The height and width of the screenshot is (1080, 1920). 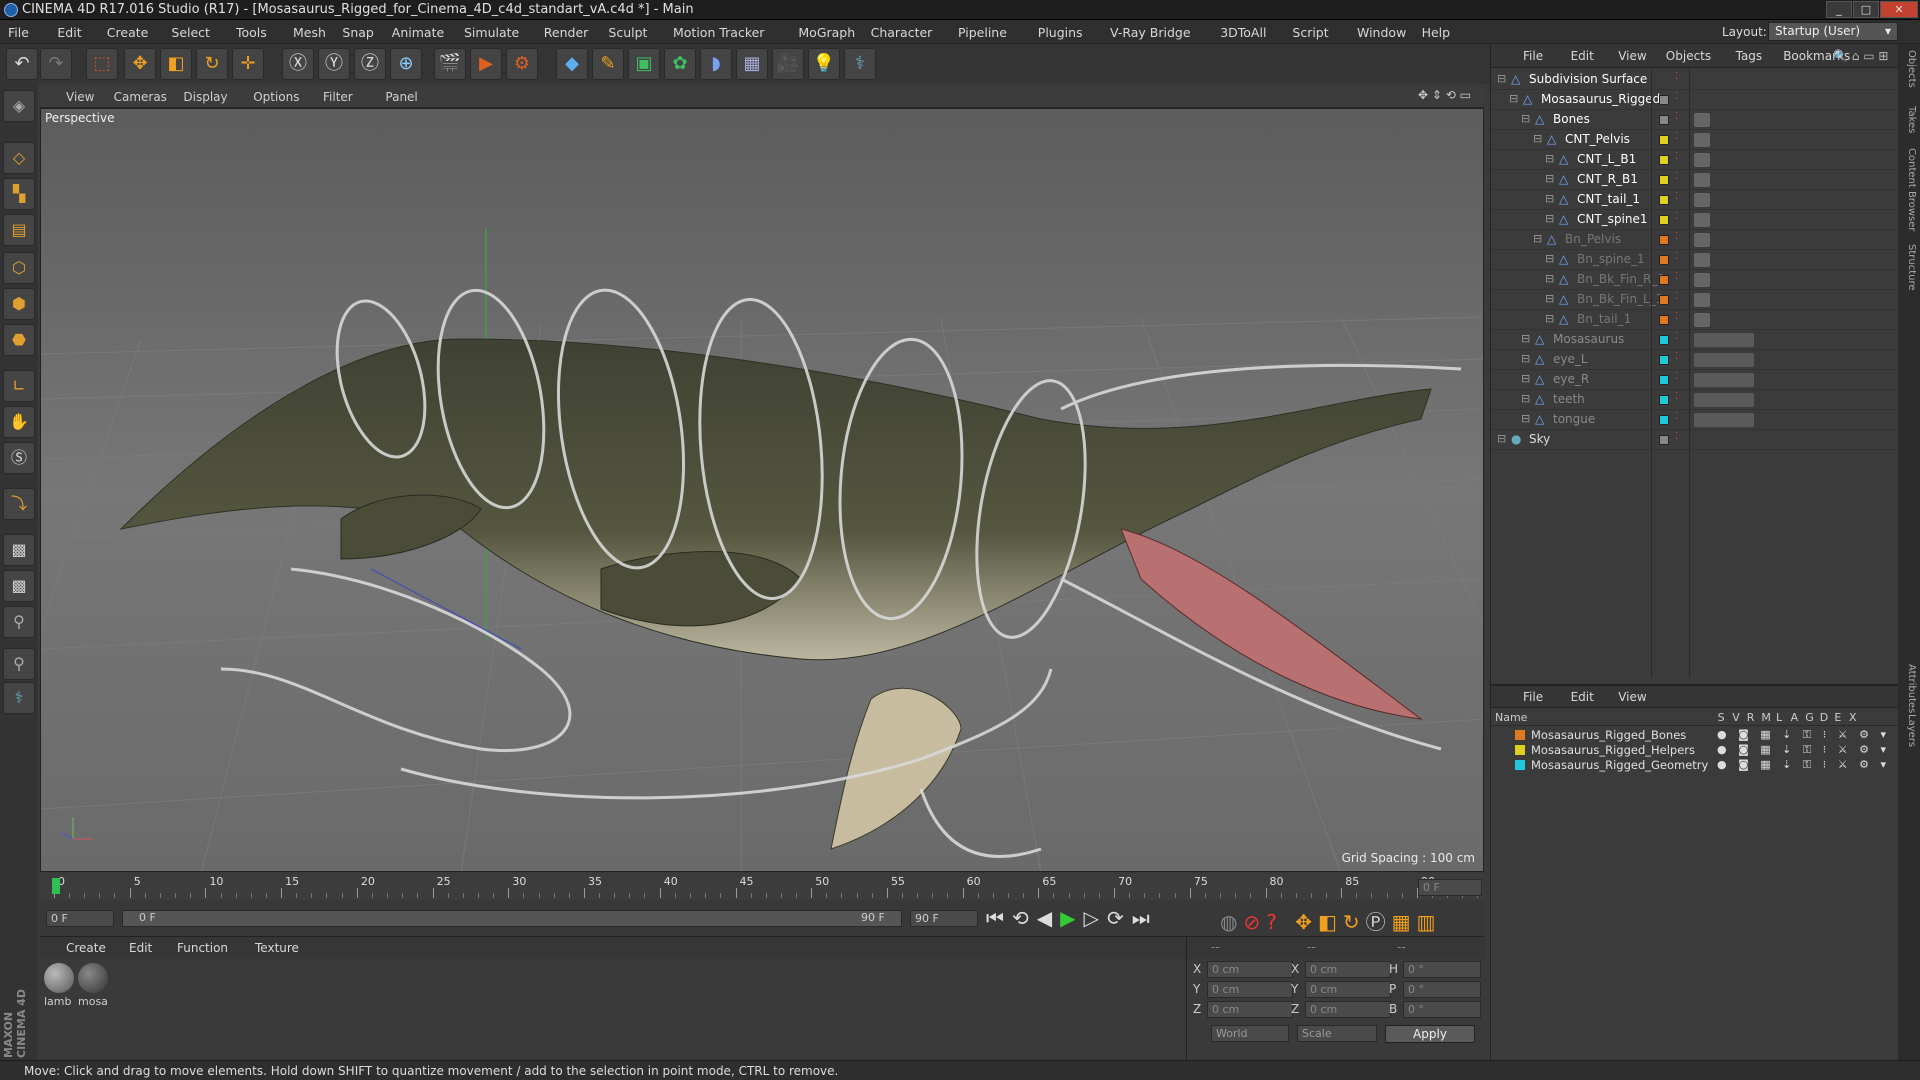 I want to click on keyframe-selection-icon: ?, so click(x=1274, y=922).